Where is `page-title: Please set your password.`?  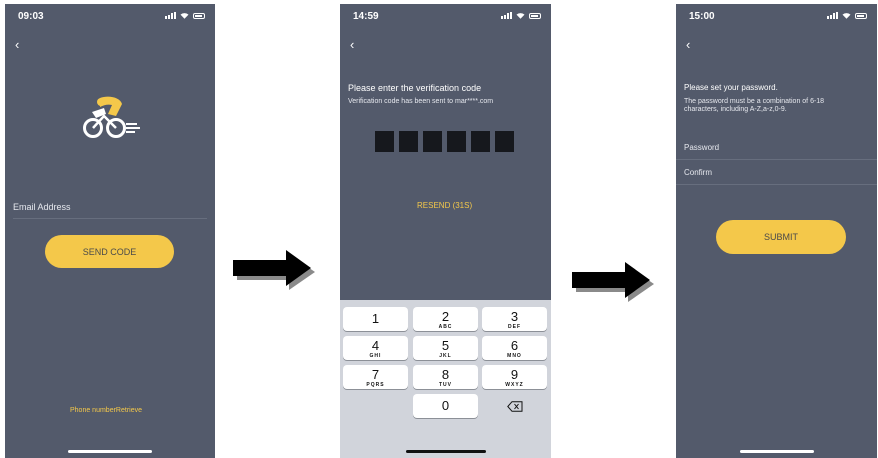
page-title: Please set your password. is located at coordinates (731, 87).